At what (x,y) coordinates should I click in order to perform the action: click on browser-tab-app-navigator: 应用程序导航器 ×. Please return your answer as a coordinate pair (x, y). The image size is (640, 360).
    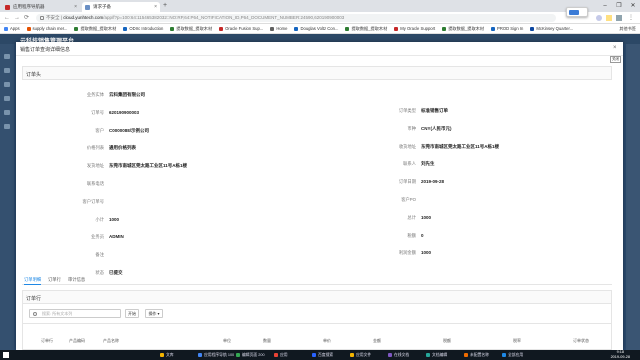
    Looking at the image, I should click on (41, 7).